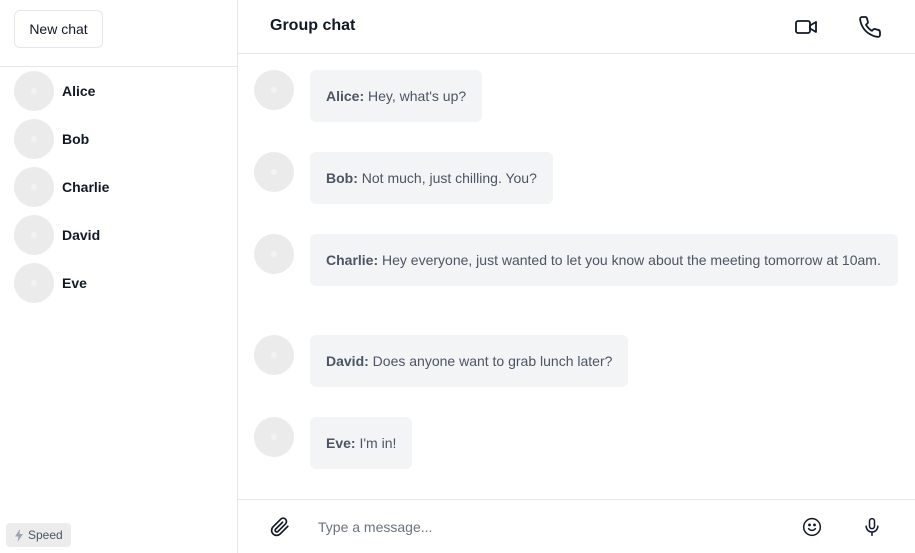 The width and height of the screenshot is (915, 553). What do you see at coordinates (490, 361) in the screenshot?
I see `message-text: Does anyone want to grab lunch later?` at bounding box center [490, 361].